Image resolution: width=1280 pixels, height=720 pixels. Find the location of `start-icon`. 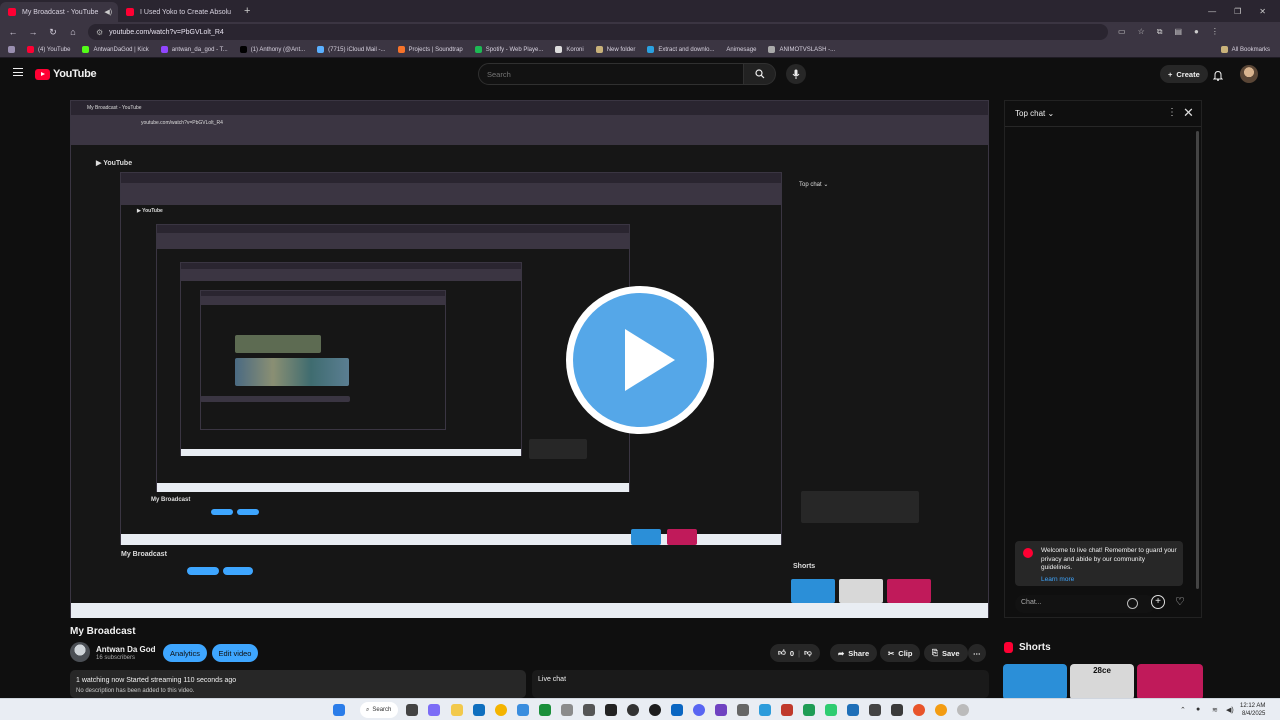

start-icon is located at coordinates (339, 710).